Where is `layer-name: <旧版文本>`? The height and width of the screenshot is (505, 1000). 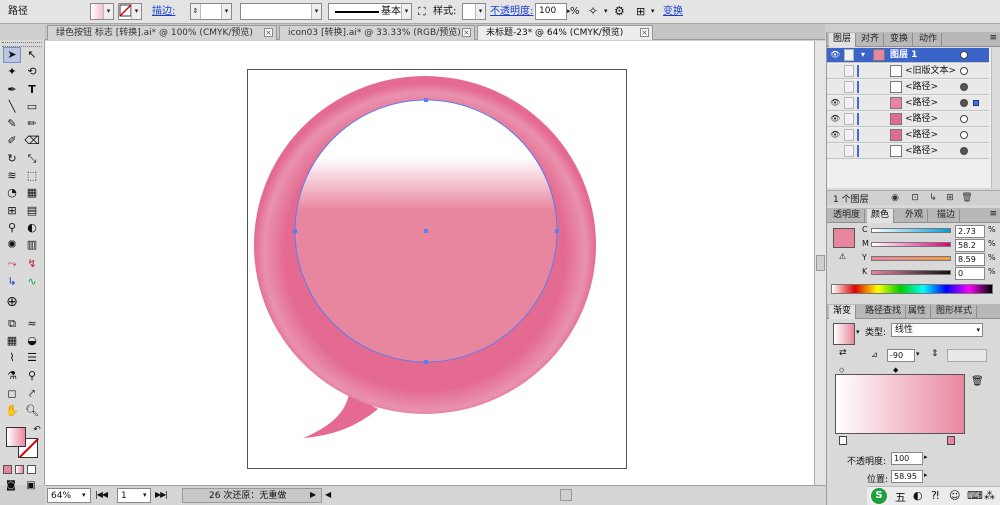
layer-name: <旧版文本> is located at coordinates (930, 71).